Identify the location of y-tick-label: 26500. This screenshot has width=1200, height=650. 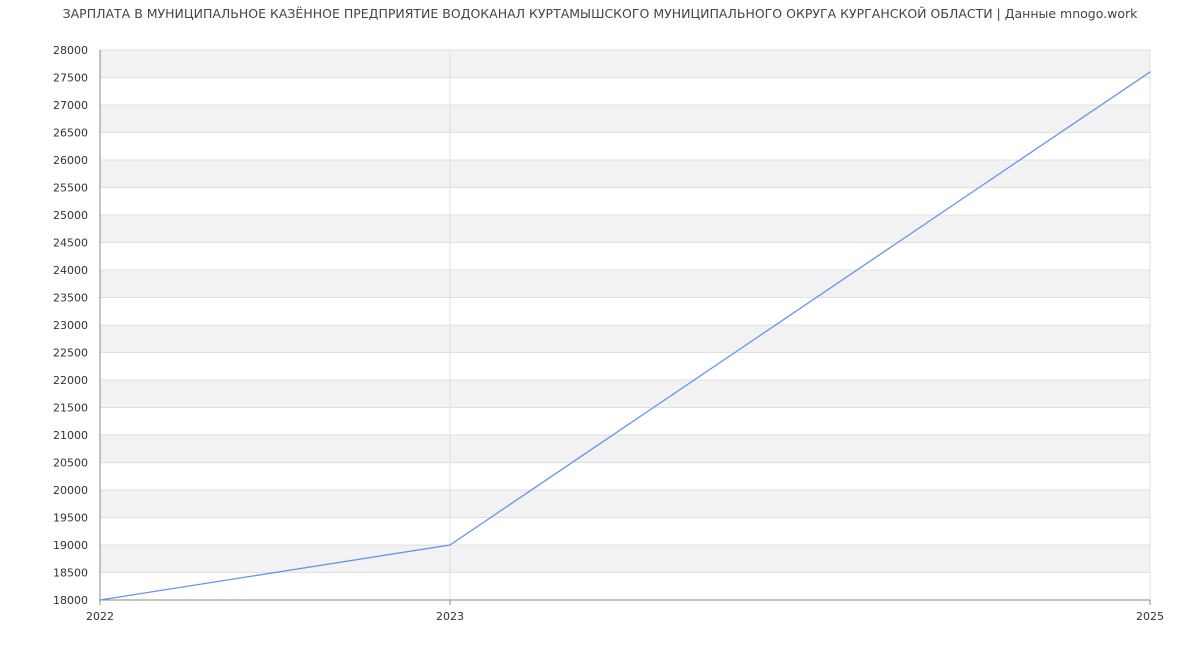
(70, 133).